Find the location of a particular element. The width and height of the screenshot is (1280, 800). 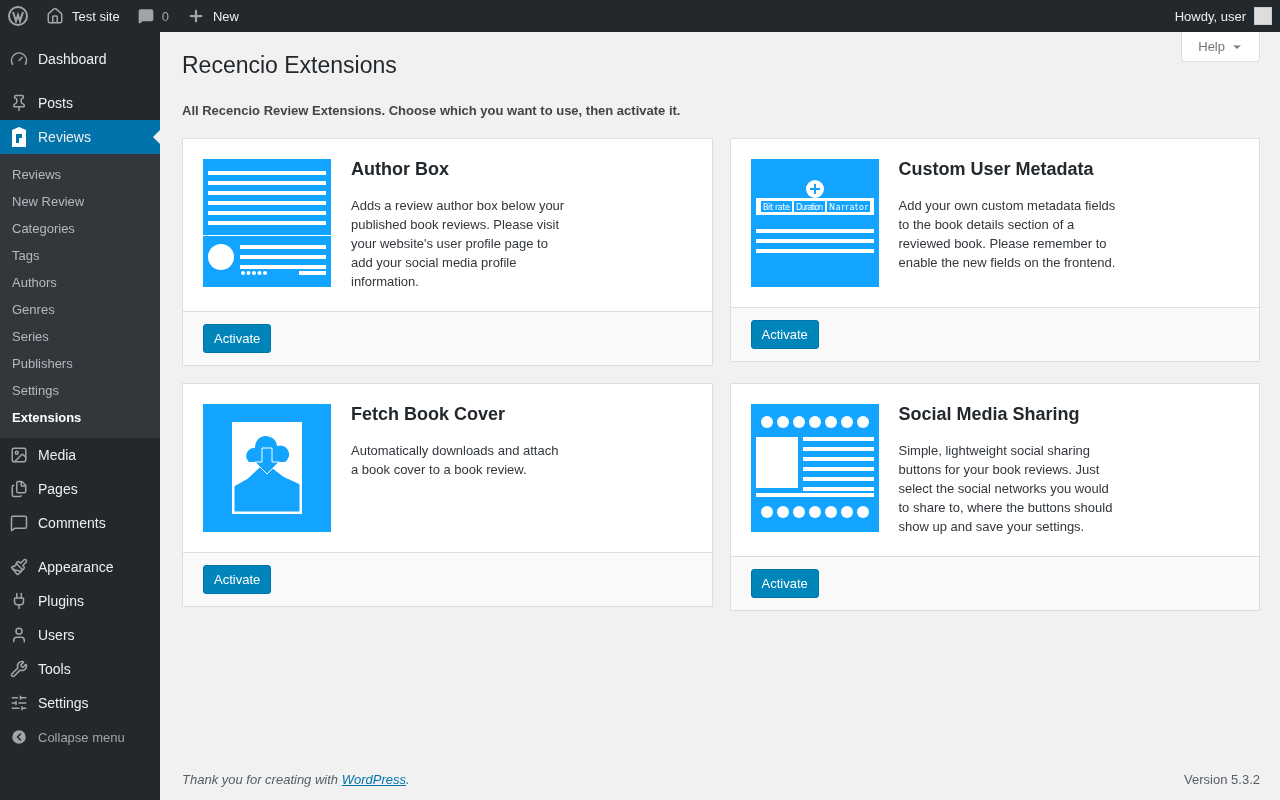

wordpress-logo-icon is located at coordinates (18, 16).